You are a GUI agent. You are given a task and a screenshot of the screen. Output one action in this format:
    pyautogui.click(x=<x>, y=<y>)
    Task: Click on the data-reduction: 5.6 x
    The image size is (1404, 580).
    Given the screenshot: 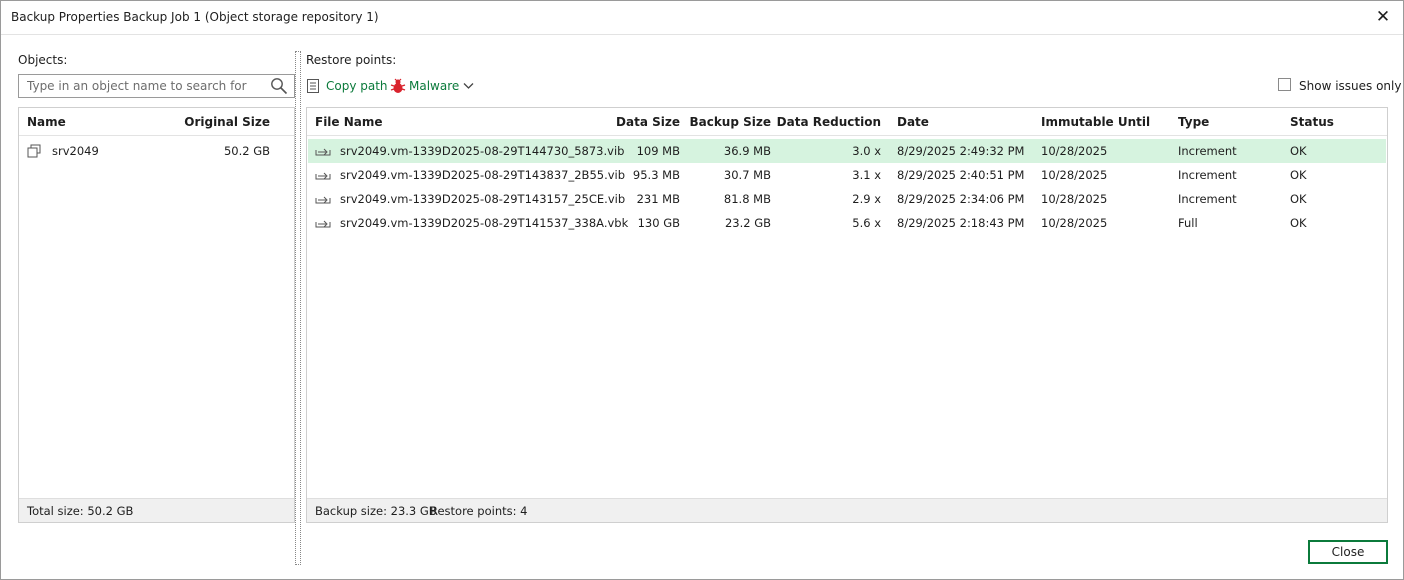 What is the action you would take?
    pyautogui.click(x=866, y=223)
    